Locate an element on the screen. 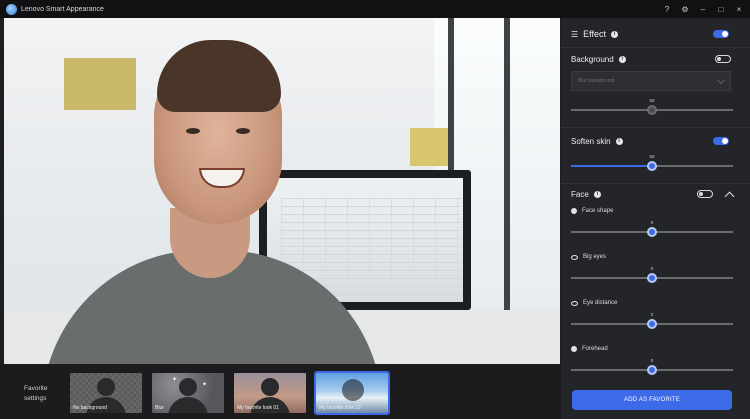  background-section: Background i Blur background 50 is located at coordinates (655, 88).